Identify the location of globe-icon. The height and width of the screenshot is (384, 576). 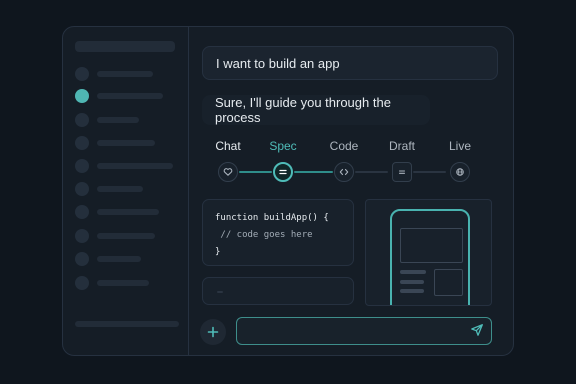
(460, 172).